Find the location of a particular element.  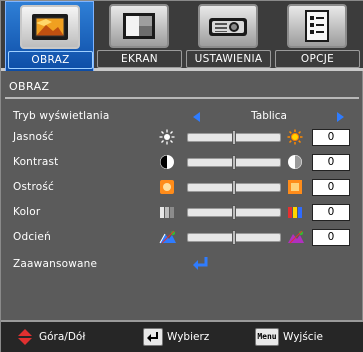

brightness-low-icon is located at coordinates (167, 137).